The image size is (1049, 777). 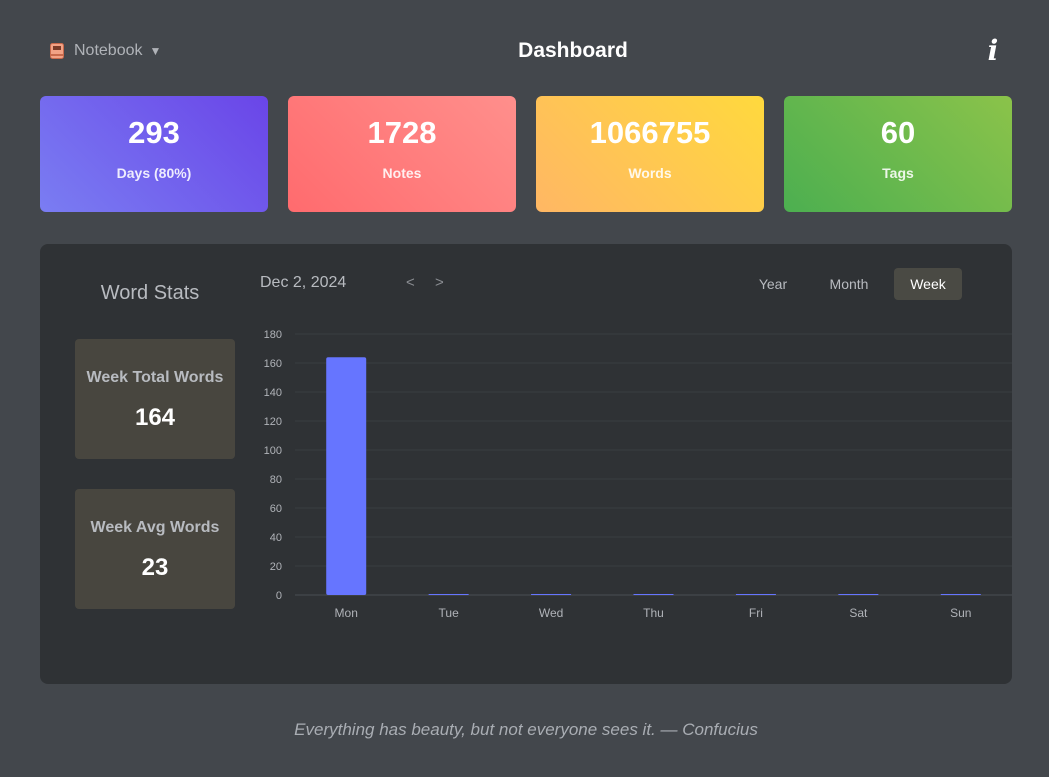 What do you see at coordinates (303, 282) in the screenshot?
I see `current-date: Dec 2, 2024` at bounding box center [303, 282].